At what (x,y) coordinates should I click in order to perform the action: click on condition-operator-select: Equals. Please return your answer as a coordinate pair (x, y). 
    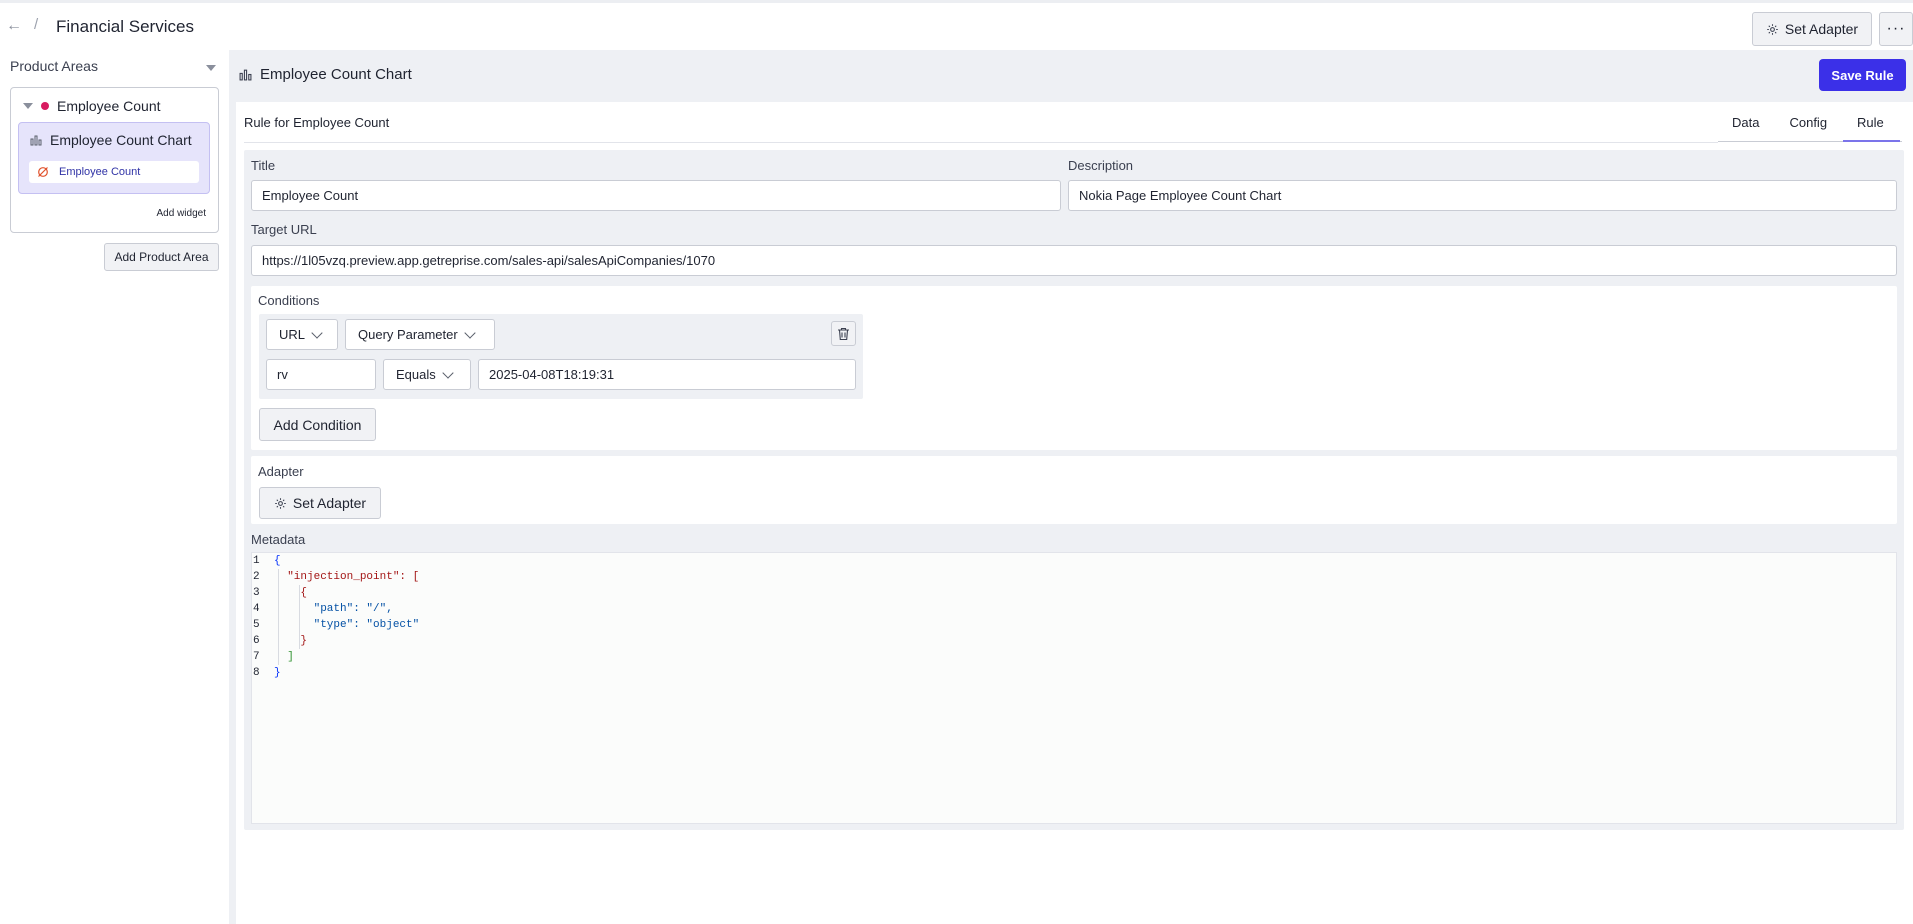
    Looking at the image, I should click on (427, 374).